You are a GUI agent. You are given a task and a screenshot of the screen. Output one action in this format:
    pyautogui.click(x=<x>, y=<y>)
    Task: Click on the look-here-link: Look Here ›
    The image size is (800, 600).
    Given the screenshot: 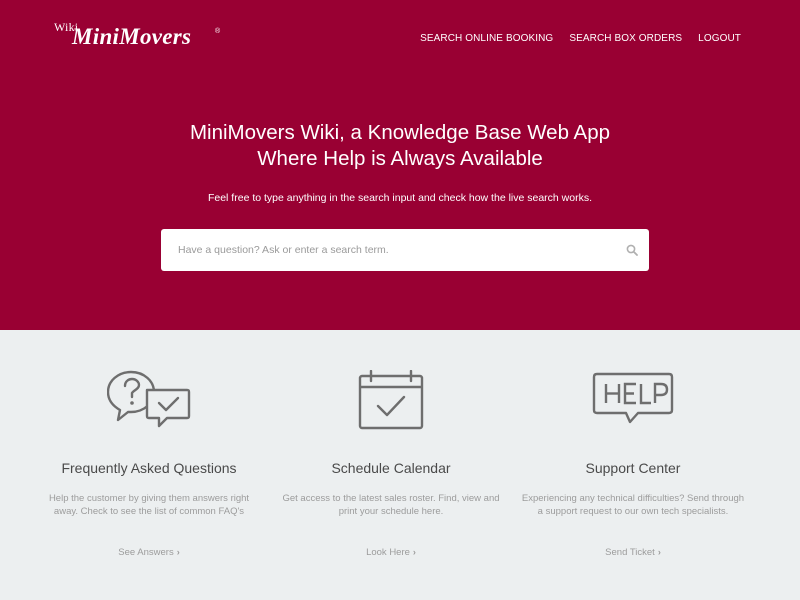 What is the action you would take?
    pyautogui.click(x=391, y=552)
    